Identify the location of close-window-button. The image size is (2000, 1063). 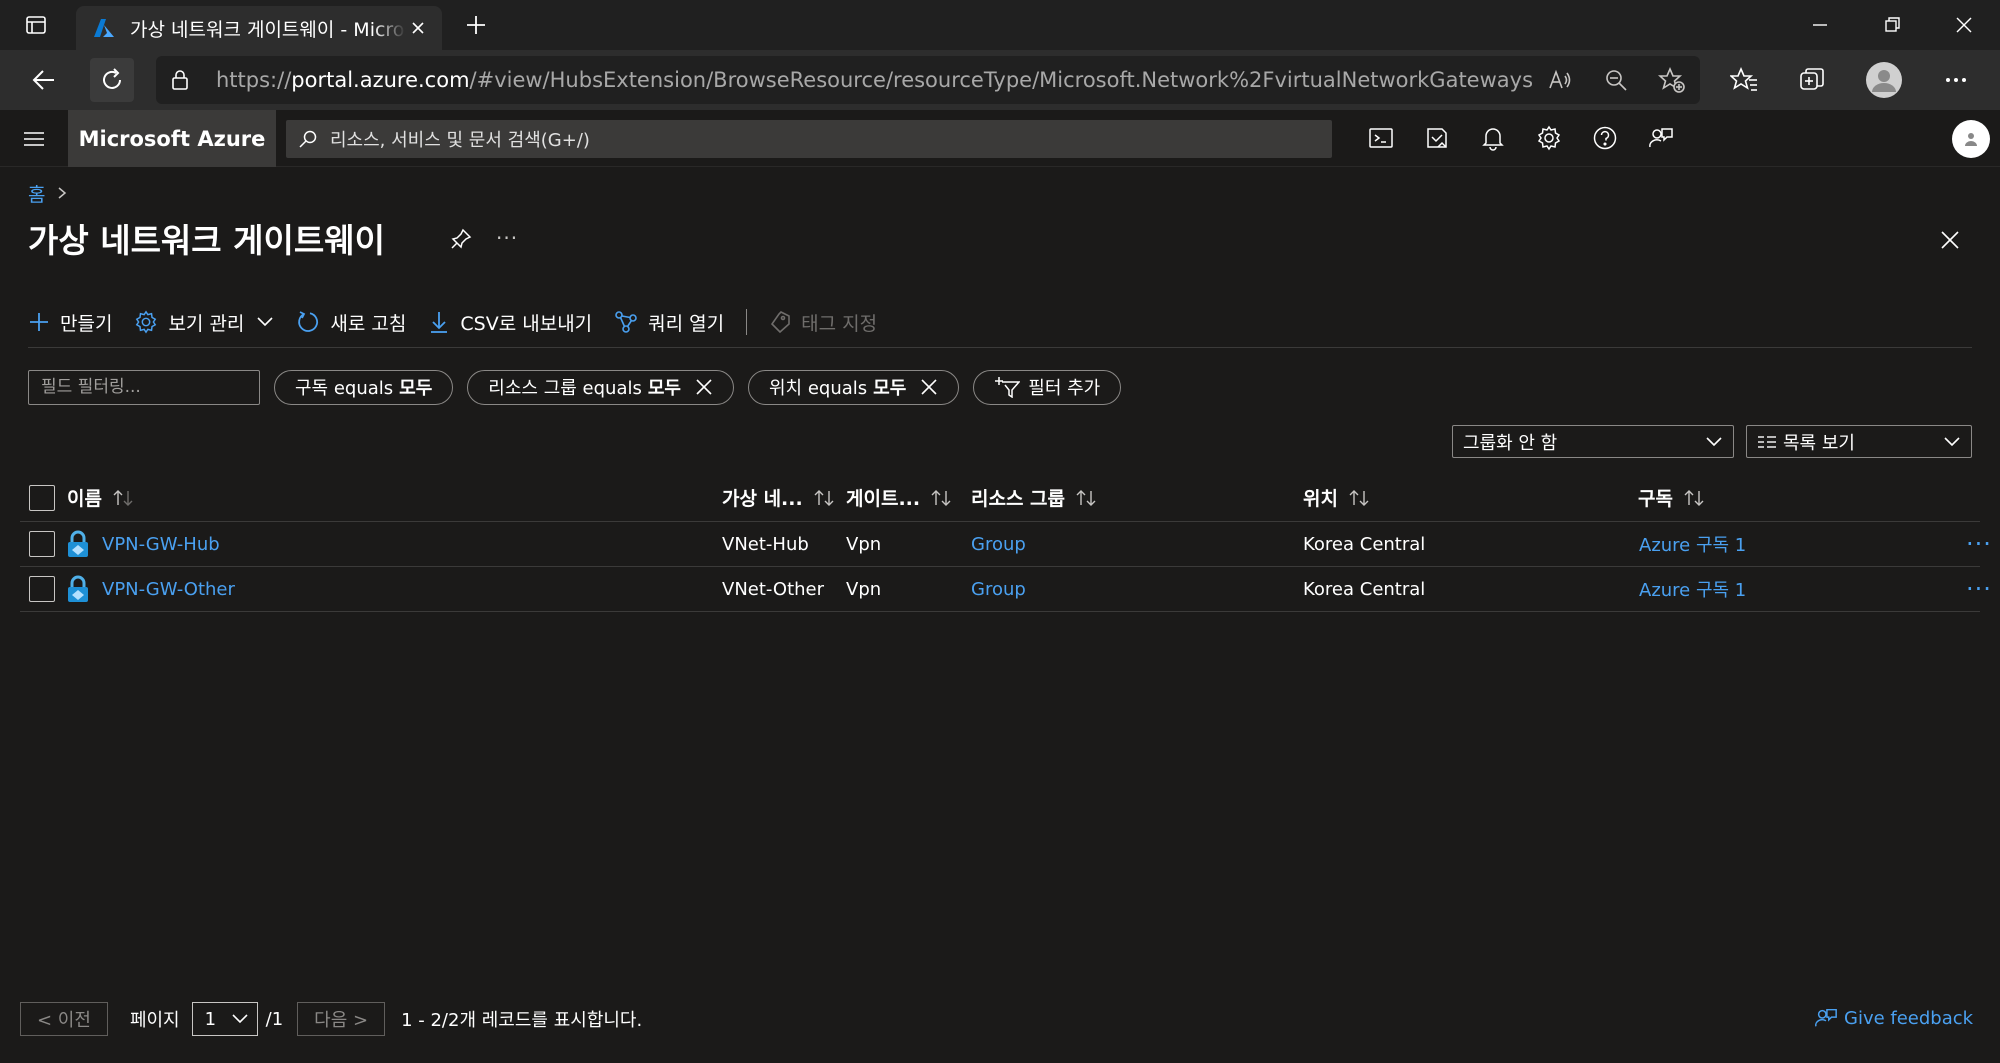
(1964, 25).